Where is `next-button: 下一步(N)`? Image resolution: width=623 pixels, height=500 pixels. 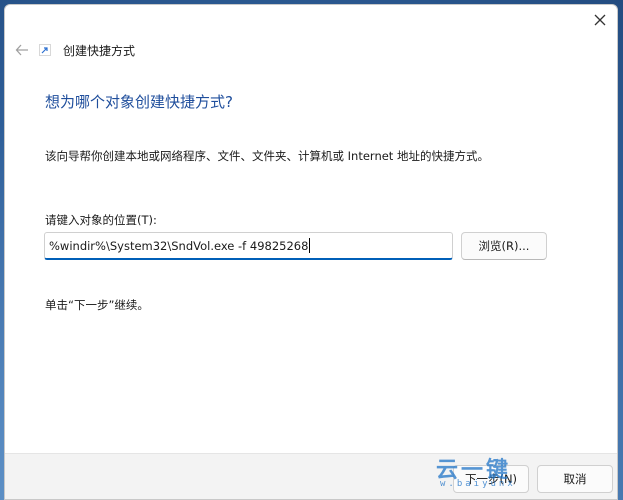 next-button: 下一步(N) is located at coordinates (491, 479).